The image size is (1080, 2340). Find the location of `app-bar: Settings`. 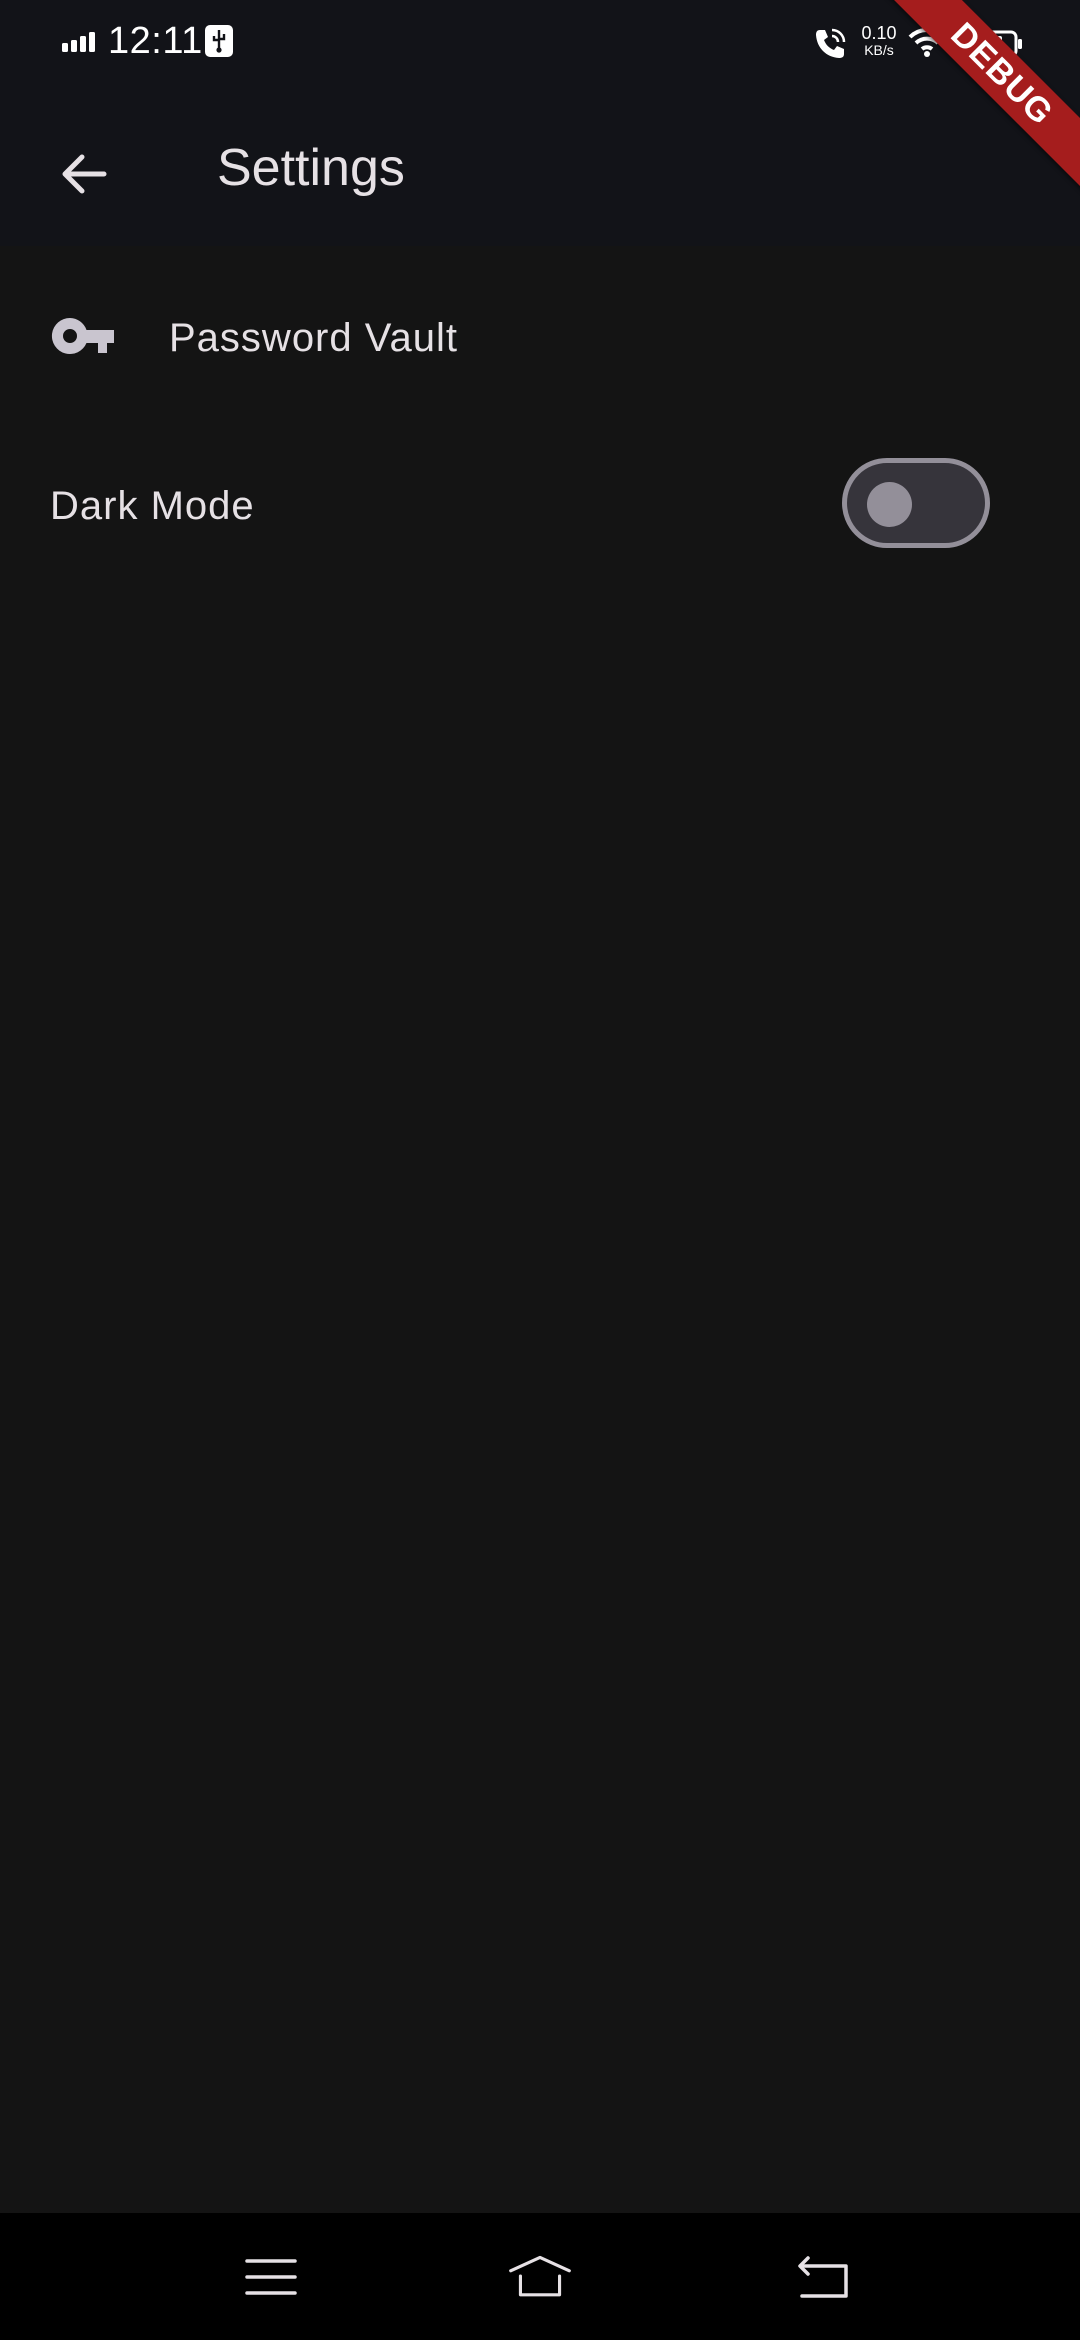

app-bar: Settings is located at coordinates (540, 167).